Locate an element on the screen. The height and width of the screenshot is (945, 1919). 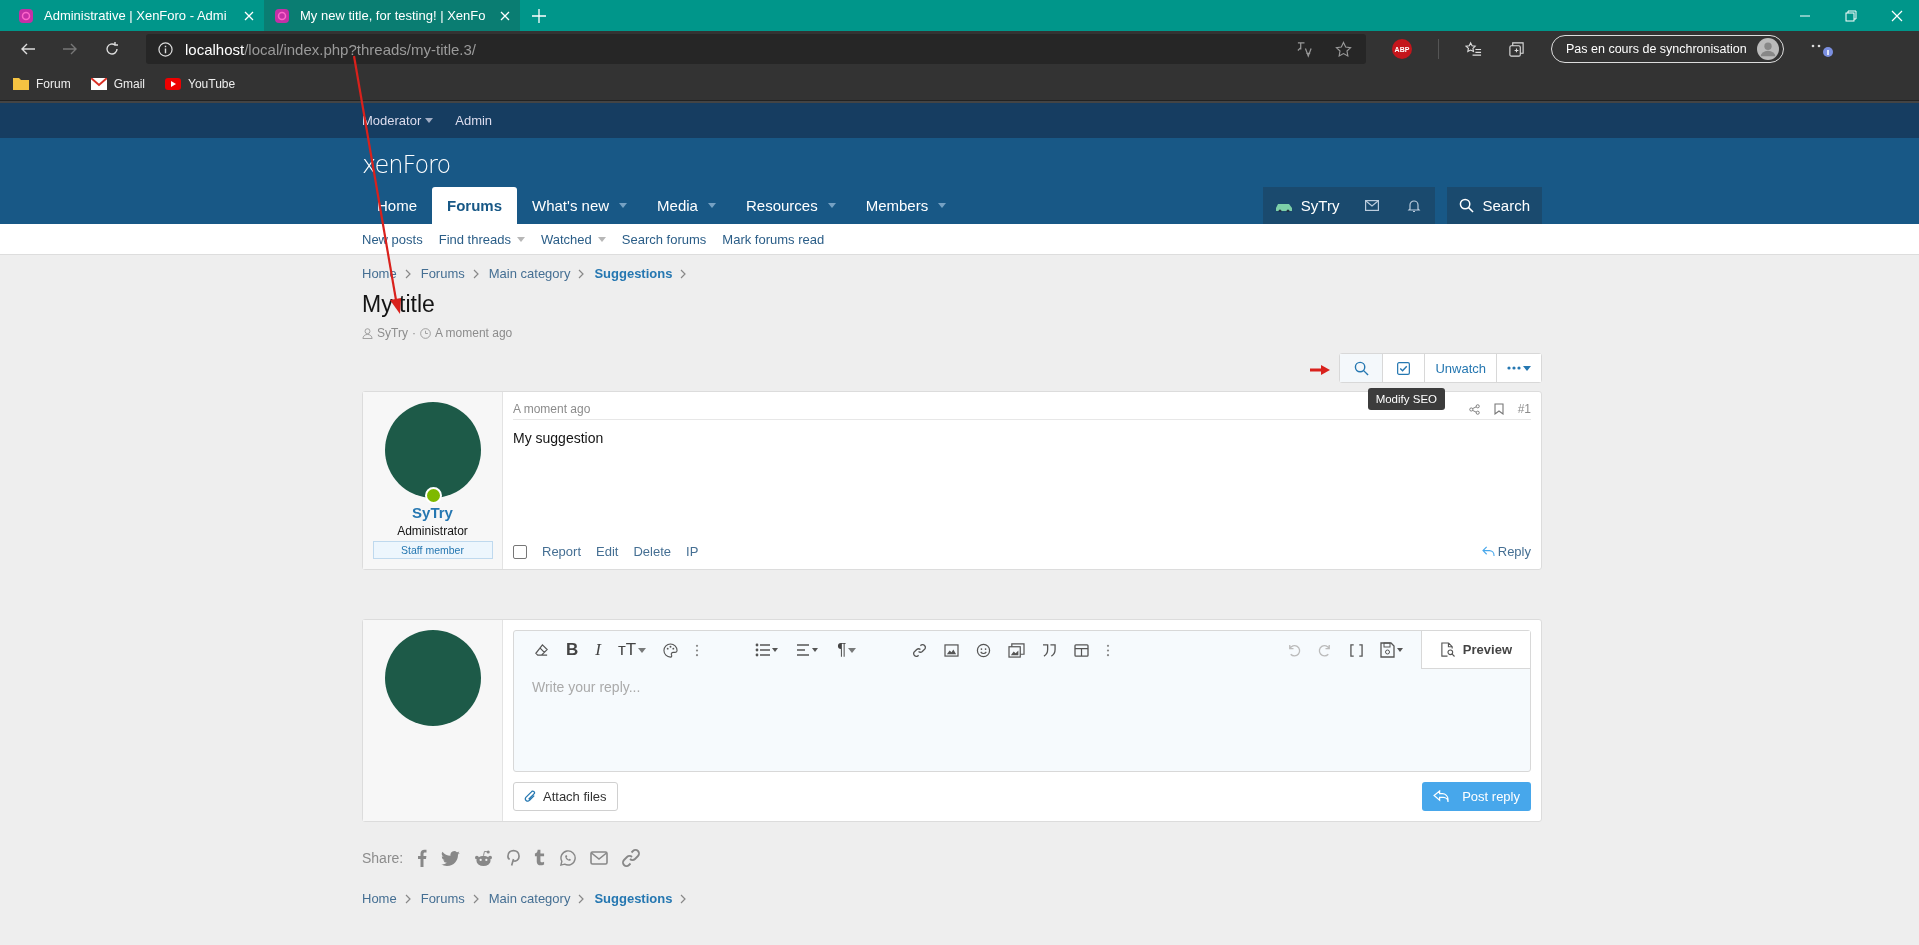
preview-button: Preview is located at coordinates (1475, 650).